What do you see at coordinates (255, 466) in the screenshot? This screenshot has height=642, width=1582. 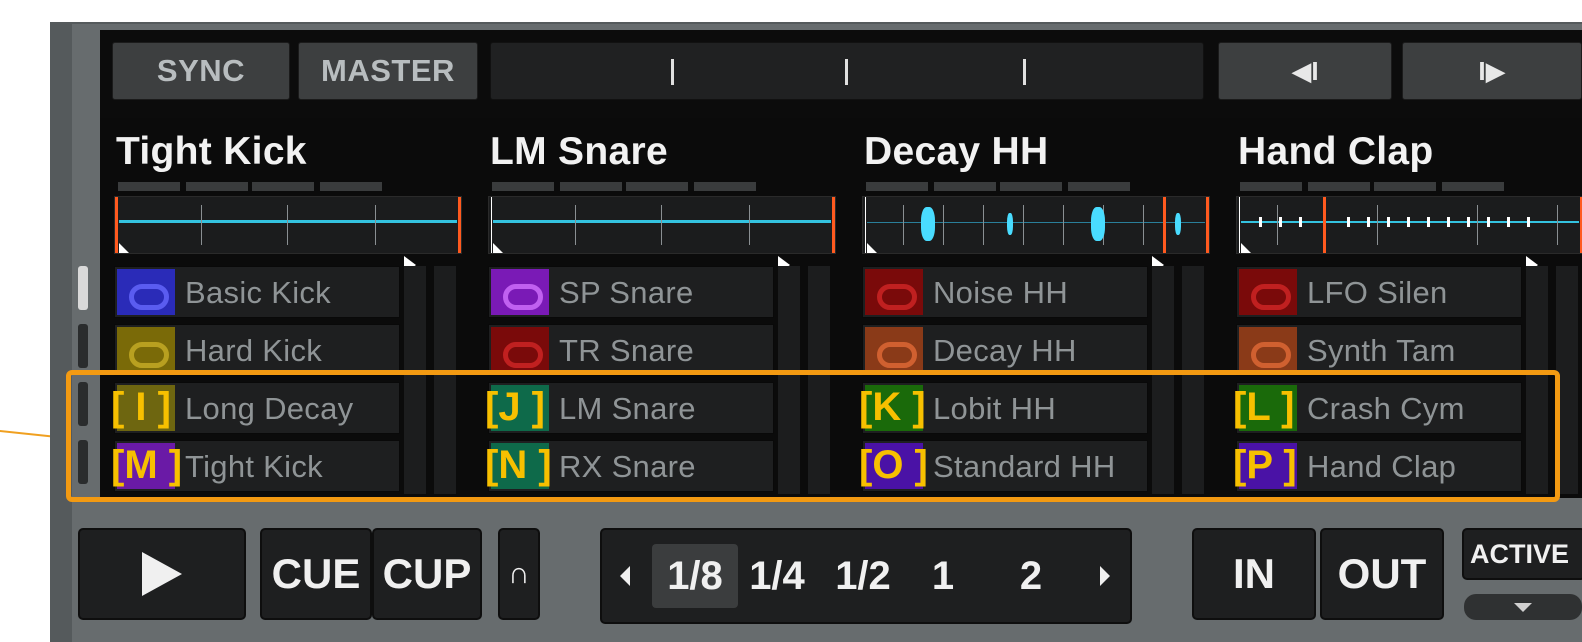 I see `sample-cell: [M ] Tight Kick` at bounding box center [255, 466].